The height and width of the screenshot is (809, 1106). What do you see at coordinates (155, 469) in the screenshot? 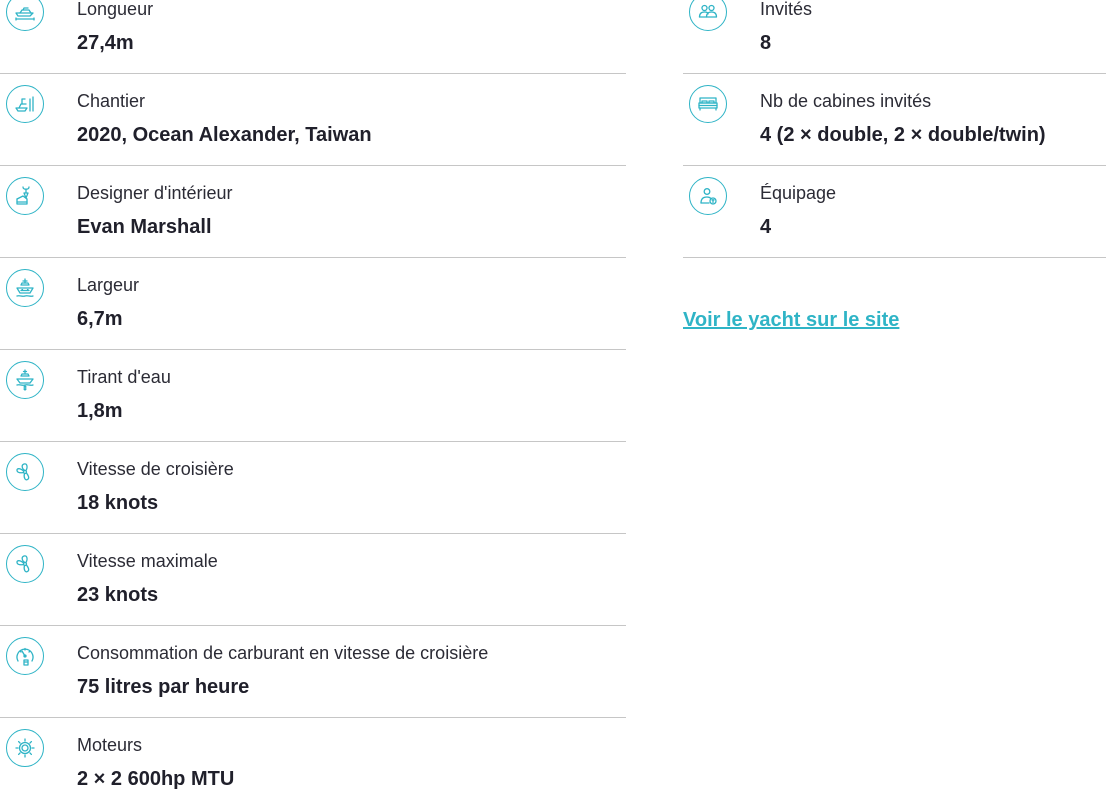
I see `spec-label: Vitesse de croisière` at bounding box center [155, 469].